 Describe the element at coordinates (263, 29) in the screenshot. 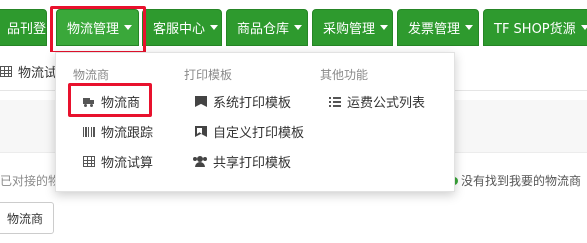

I see `tab-label: 商品仓库` at that location.